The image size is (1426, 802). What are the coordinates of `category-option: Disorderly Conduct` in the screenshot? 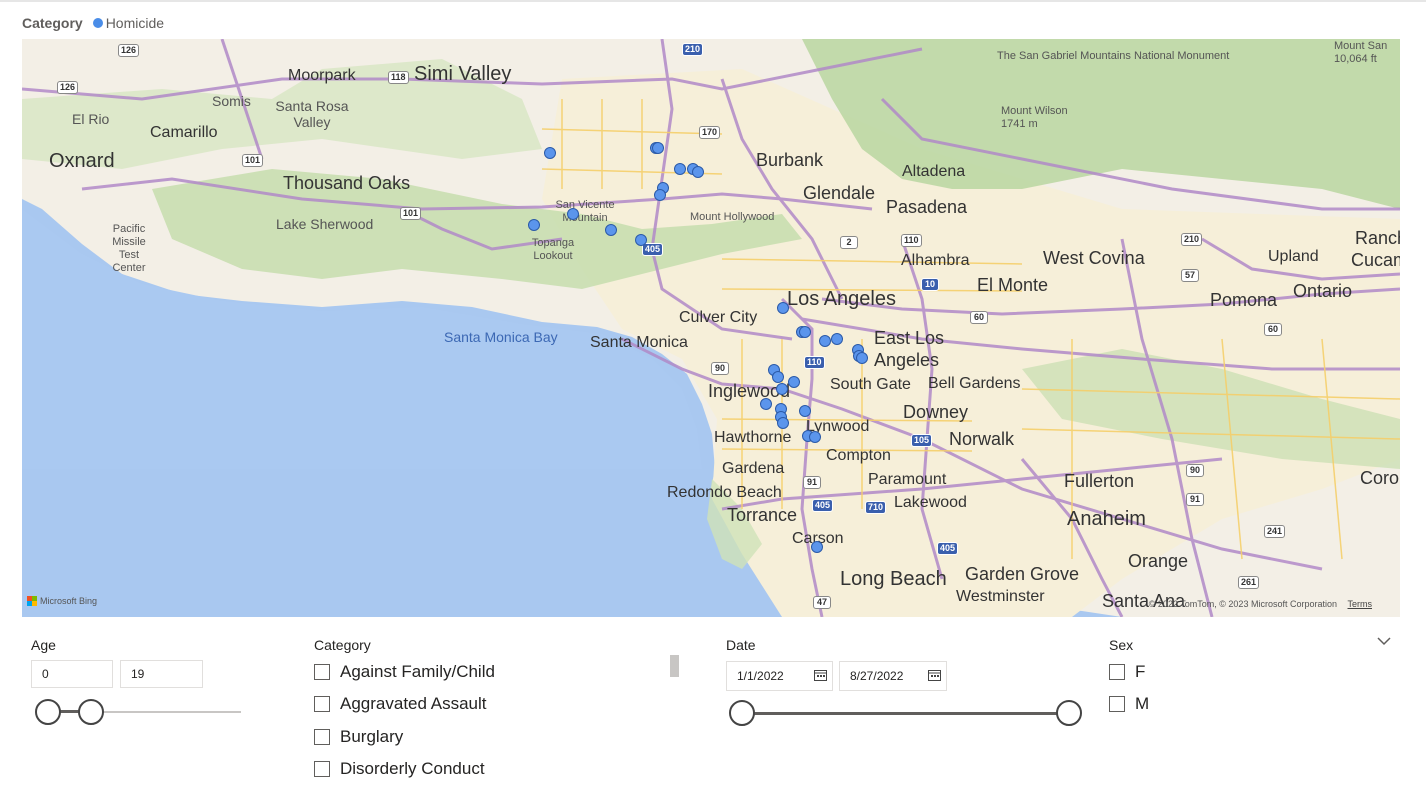 It's located at (399, 769).